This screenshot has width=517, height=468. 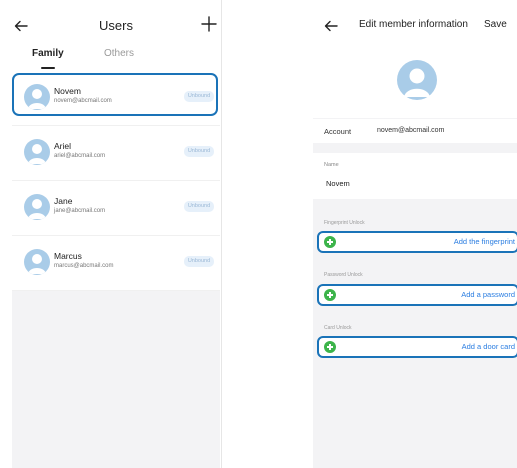 I want to click on tab-bar: Family Others, so click(x=116, y=60).